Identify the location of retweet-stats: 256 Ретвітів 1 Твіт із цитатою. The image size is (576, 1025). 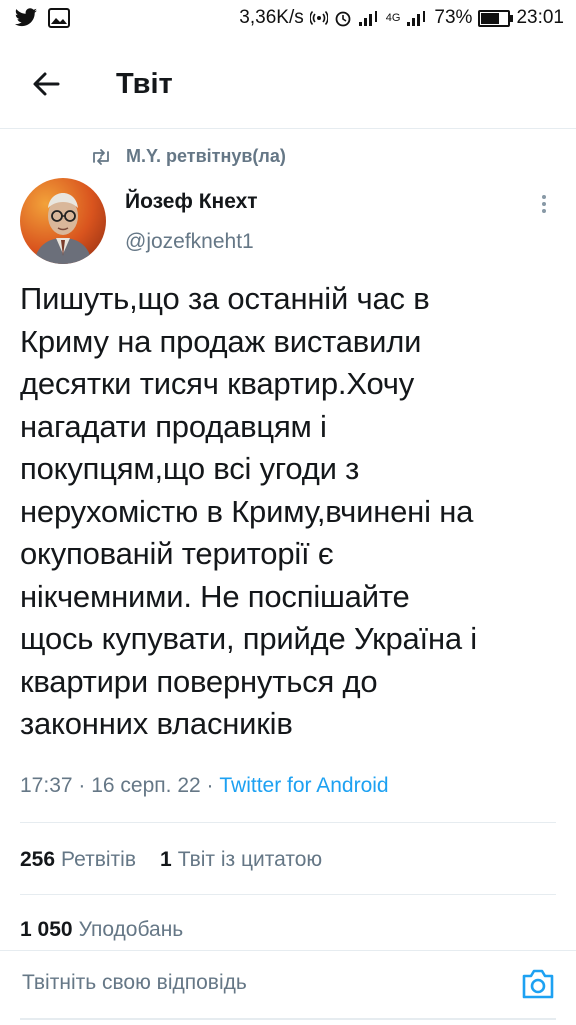
(171, 860).